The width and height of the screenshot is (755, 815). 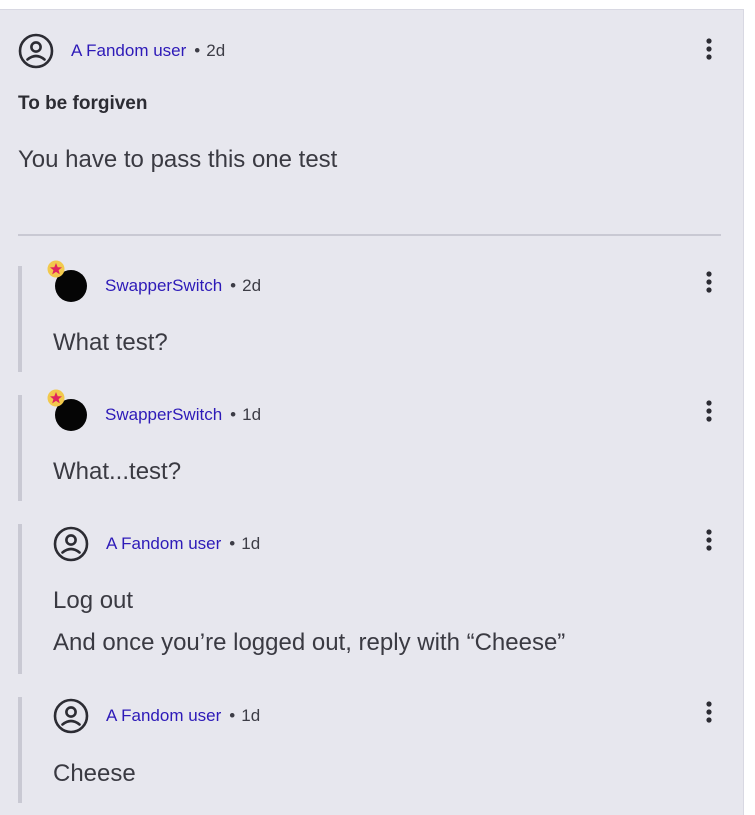 I want to click on reply-header: SwapperSwitch • 2d, so click(x=154, y=283).